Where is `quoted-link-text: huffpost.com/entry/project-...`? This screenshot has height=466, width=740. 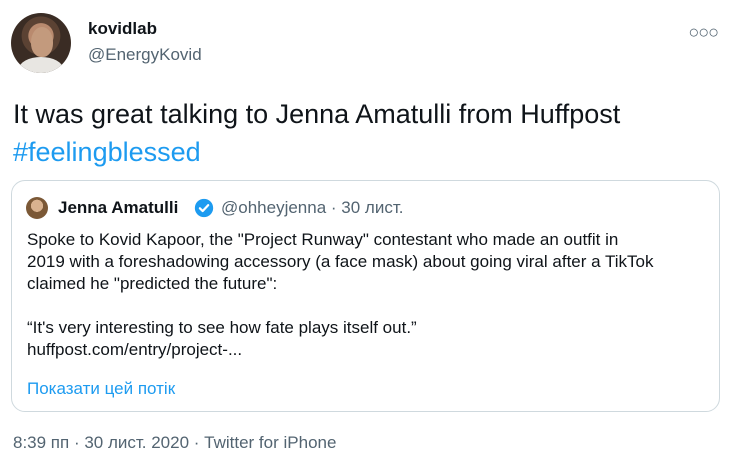 quoted-link-text: huffpost.com/entry/project-... is located at coordinates (135, 349).